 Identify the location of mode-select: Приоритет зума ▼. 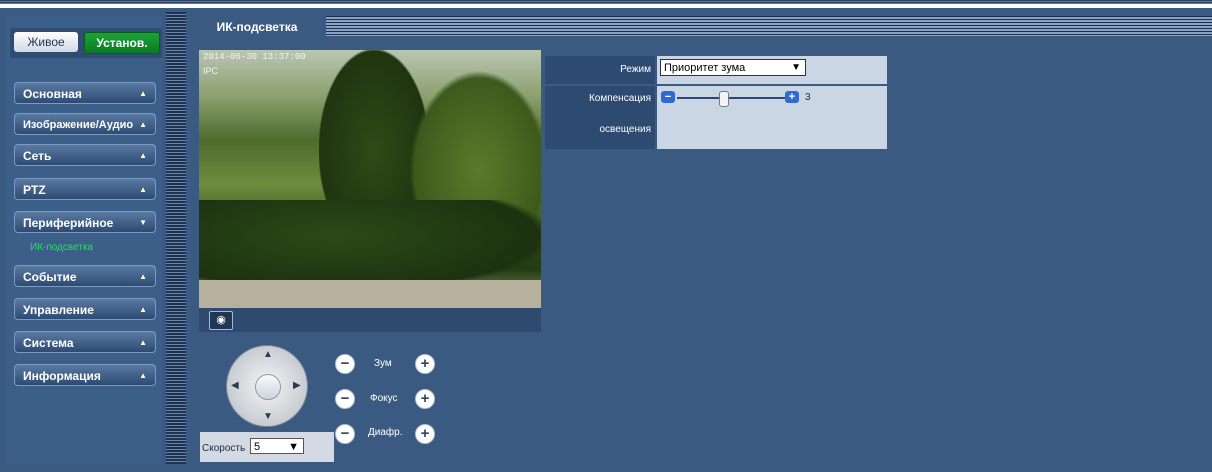
(733, 67).